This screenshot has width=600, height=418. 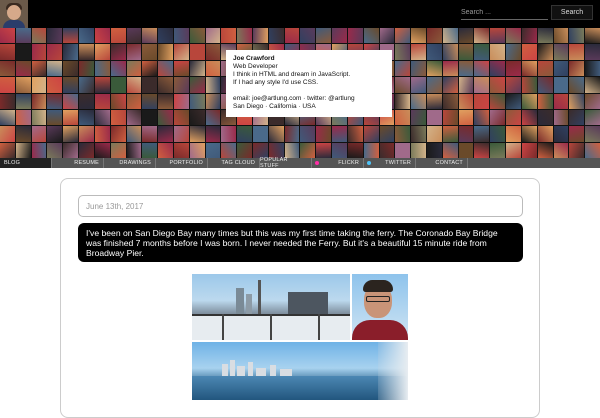 I want to click on avatar, so click(x=14, y=14).